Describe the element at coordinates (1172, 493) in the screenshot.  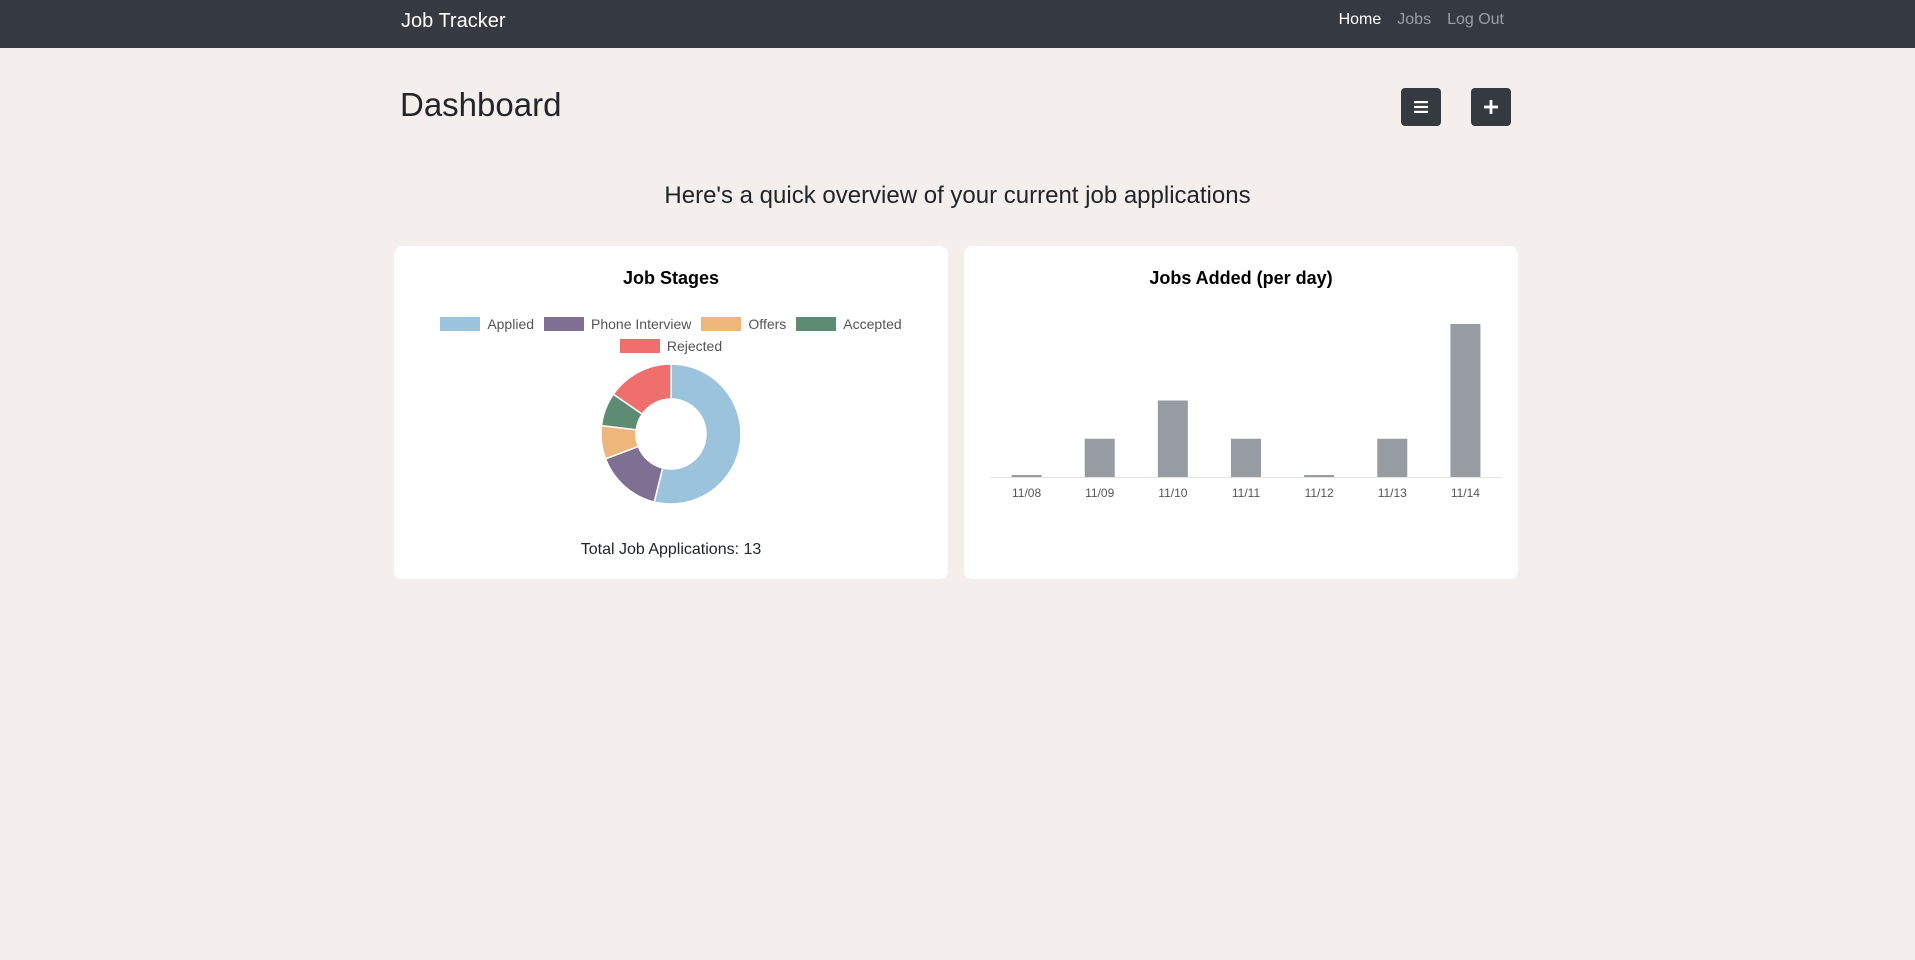
I see `x-tick-label: 11/10` at that location.